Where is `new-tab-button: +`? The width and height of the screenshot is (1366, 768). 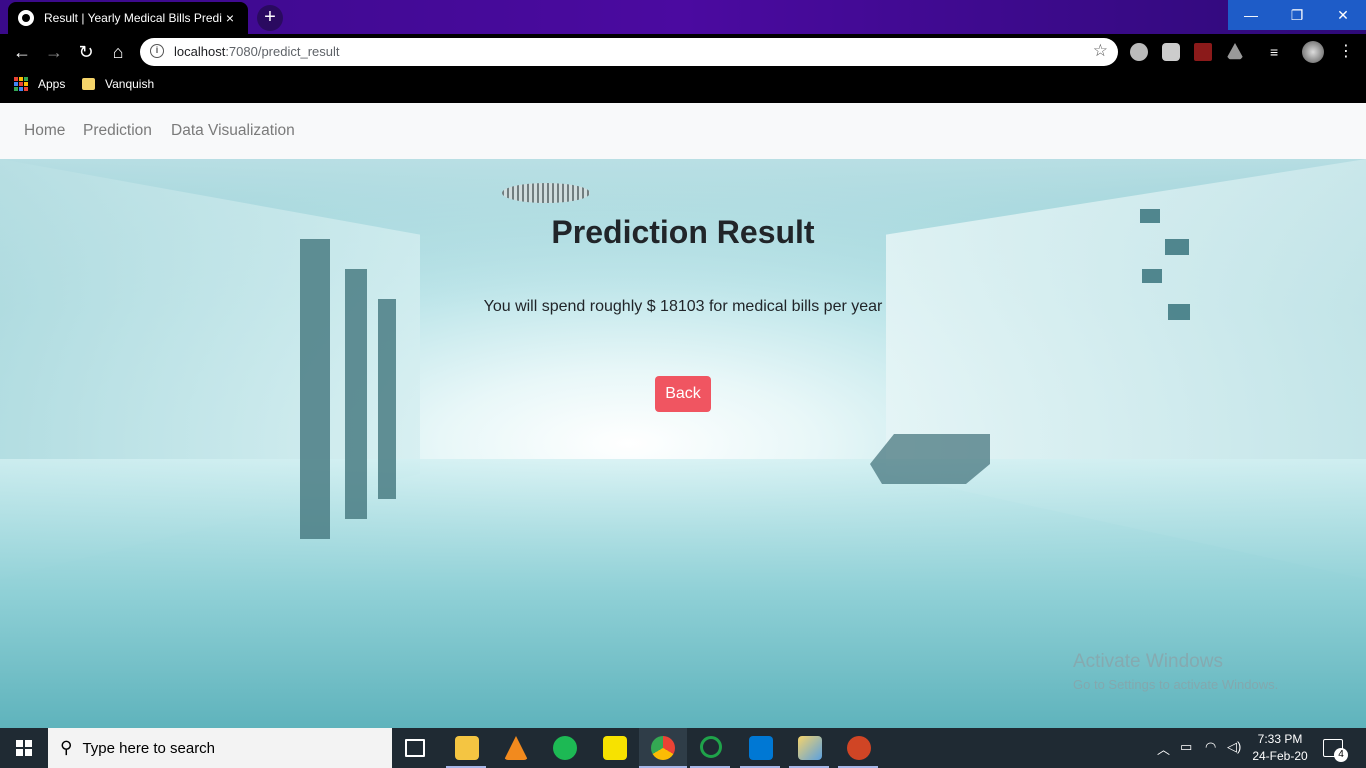
new-tab-button: + is located at coordinates (270, 18).